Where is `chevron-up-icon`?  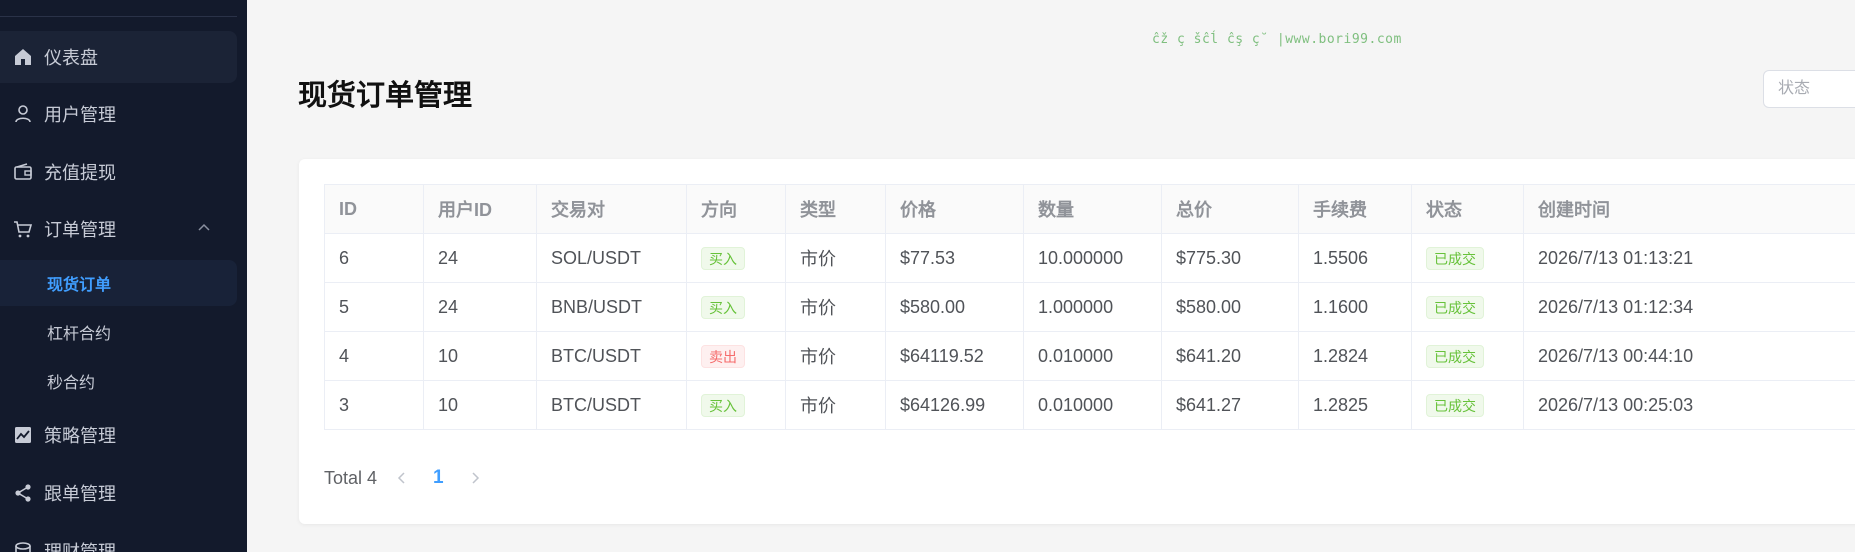
chevron-up-icon is located at coordinates (204, 228).